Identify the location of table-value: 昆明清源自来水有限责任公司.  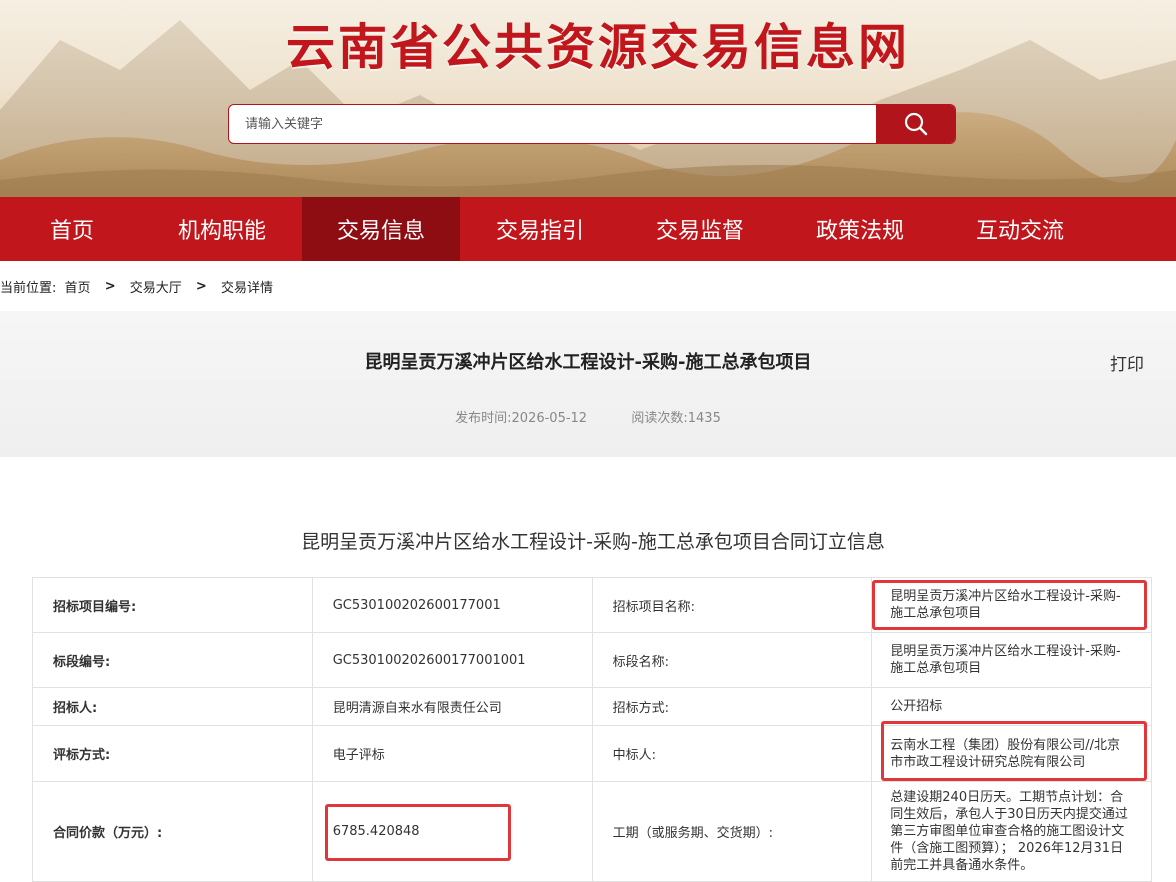
(452, 706).